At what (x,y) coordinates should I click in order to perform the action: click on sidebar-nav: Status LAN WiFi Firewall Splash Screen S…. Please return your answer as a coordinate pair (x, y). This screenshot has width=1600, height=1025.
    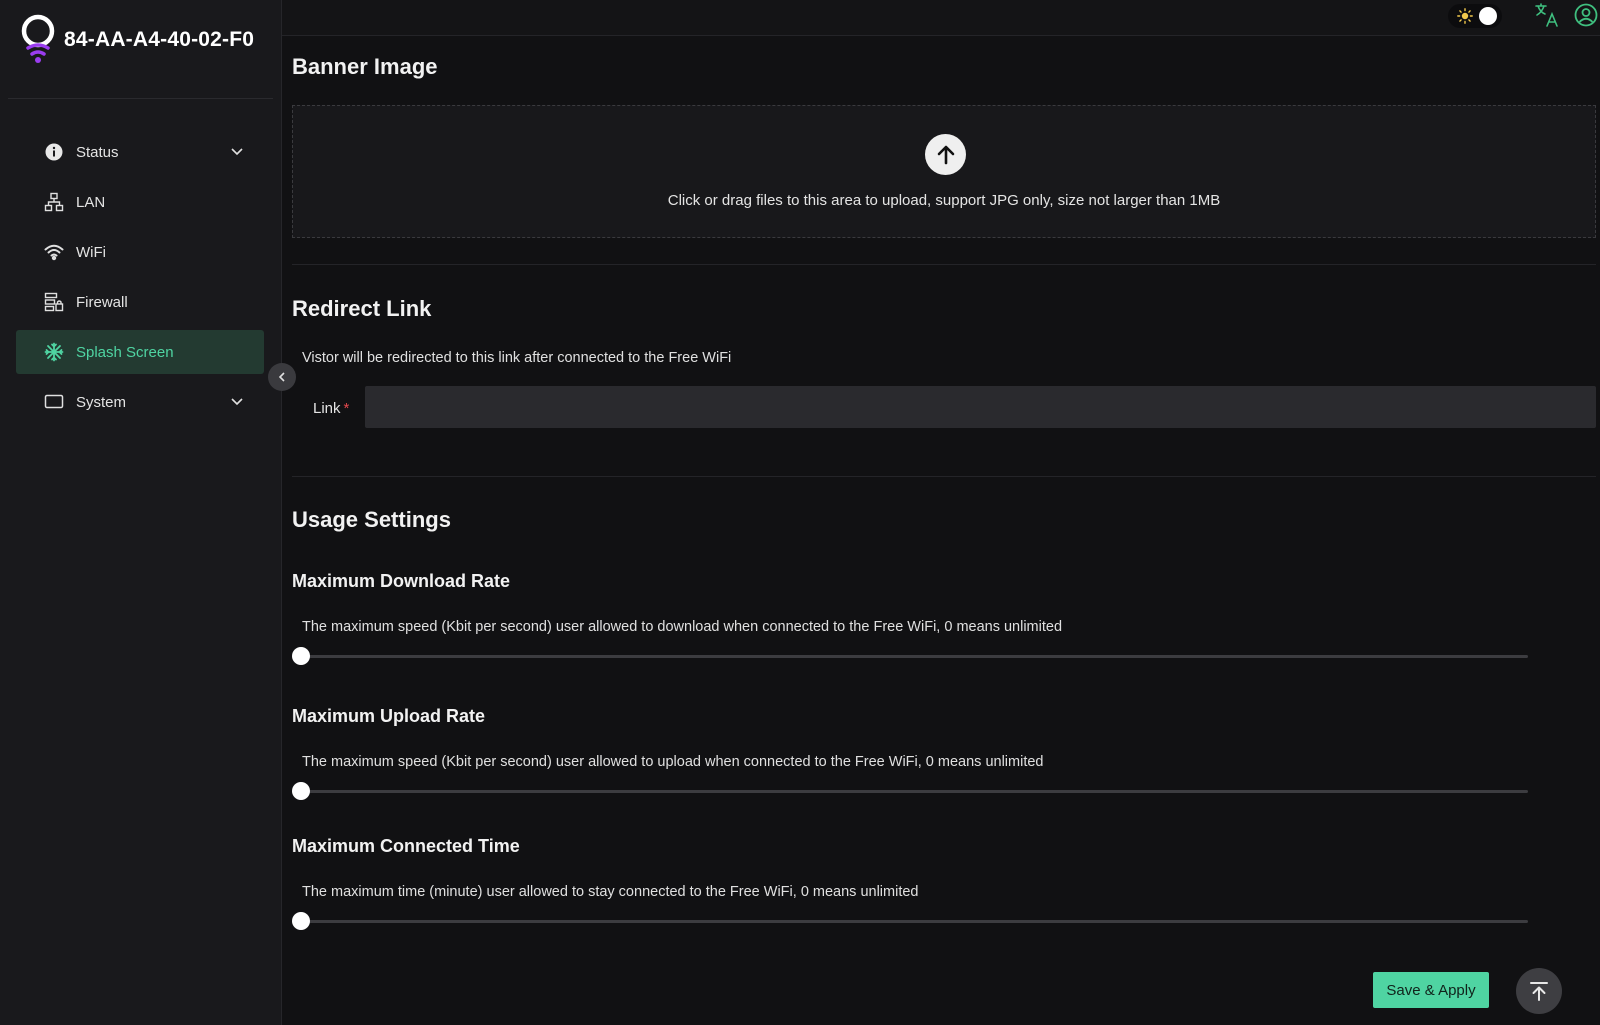
    Looking at the image, I should click on (140, 280).